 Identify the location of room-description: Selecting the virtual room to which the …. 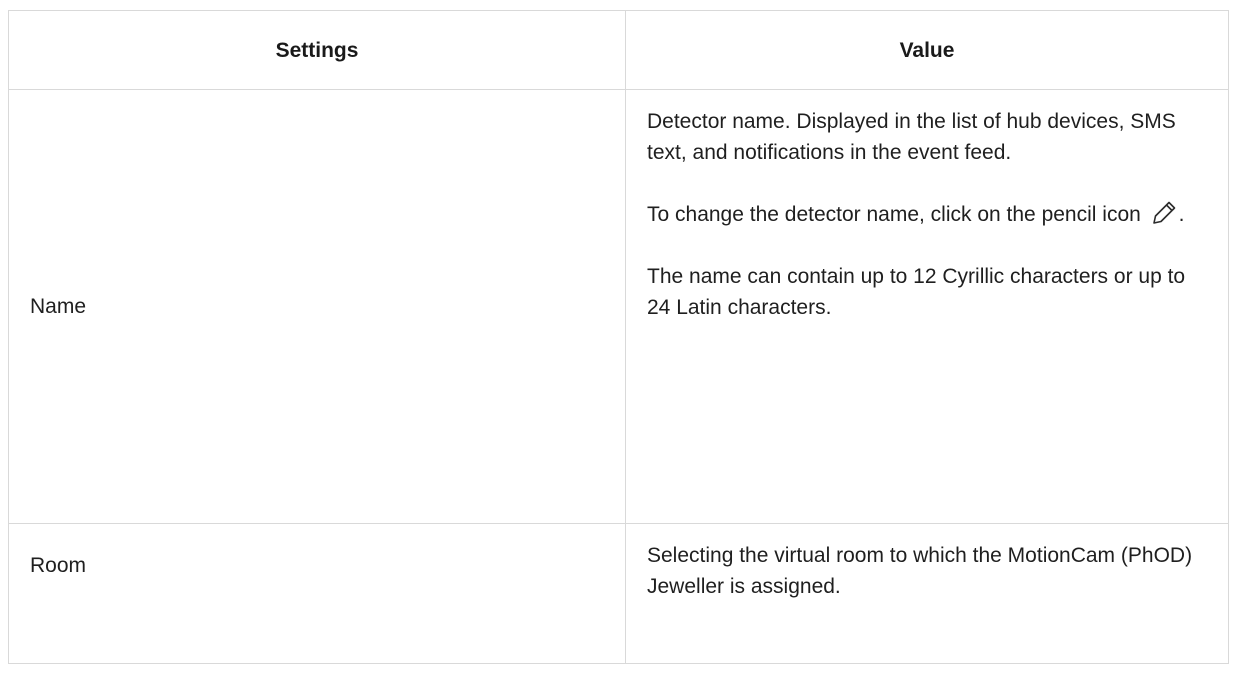
(920, 571).